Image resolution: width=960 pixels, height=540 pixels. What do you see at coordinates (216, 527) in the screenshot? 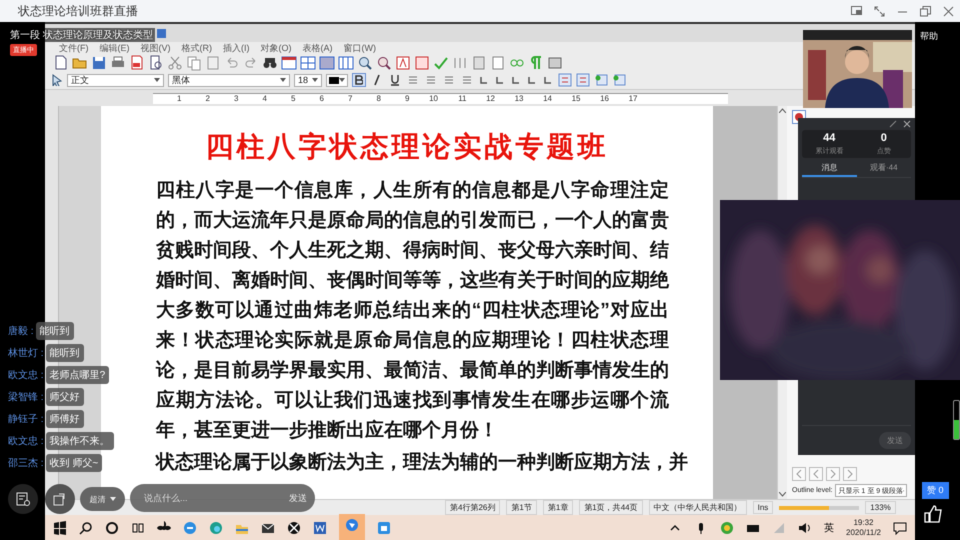
I see `edge-icon` at bounding box center [216, 527].